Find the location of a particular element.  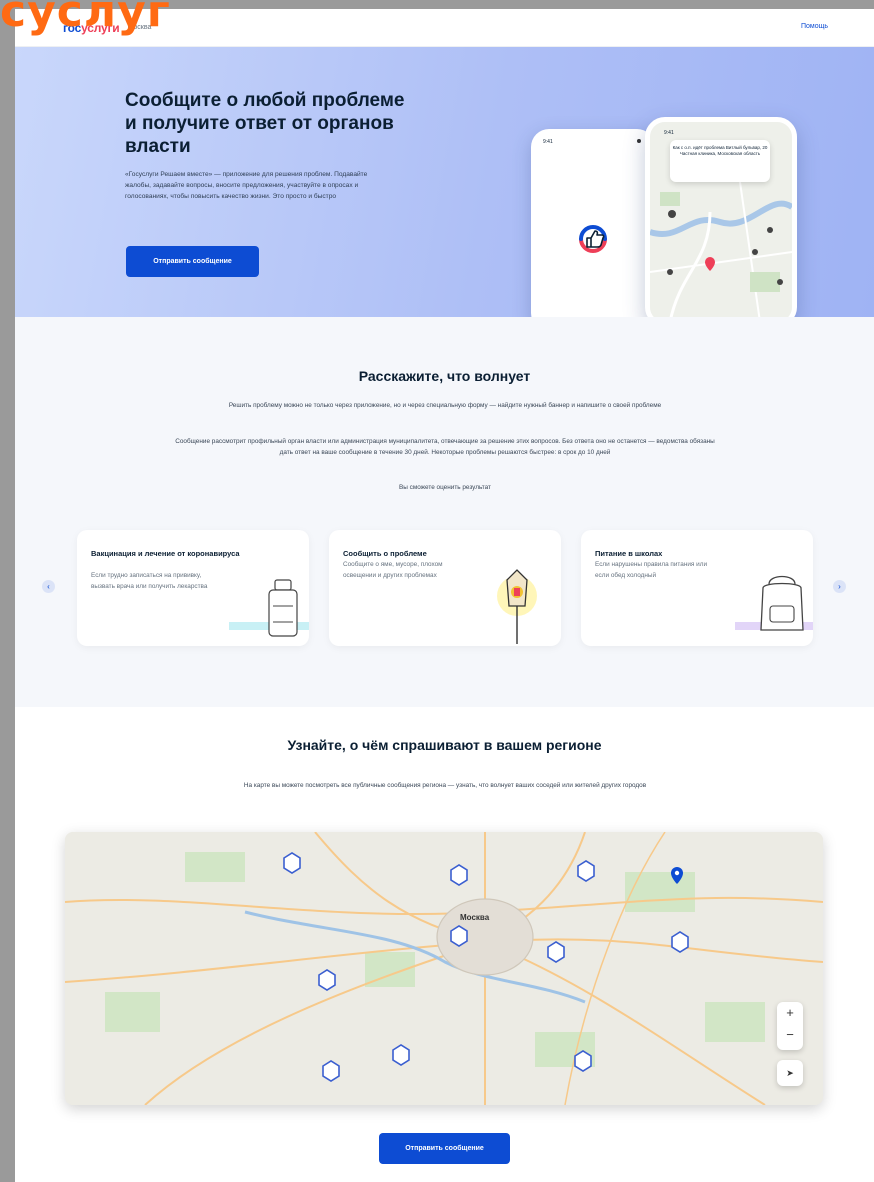

card-title: Сообщить о проблеме is located at coordinates (385, 553).